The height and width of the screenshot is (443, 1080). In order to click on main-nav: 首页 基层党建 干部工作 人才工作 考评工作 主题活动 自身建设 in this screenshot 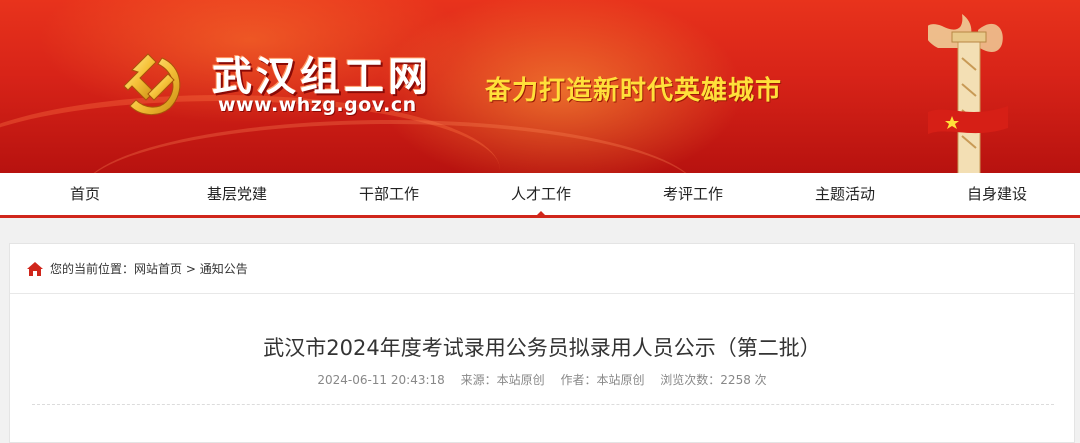, I will do `click(540, 195)`.